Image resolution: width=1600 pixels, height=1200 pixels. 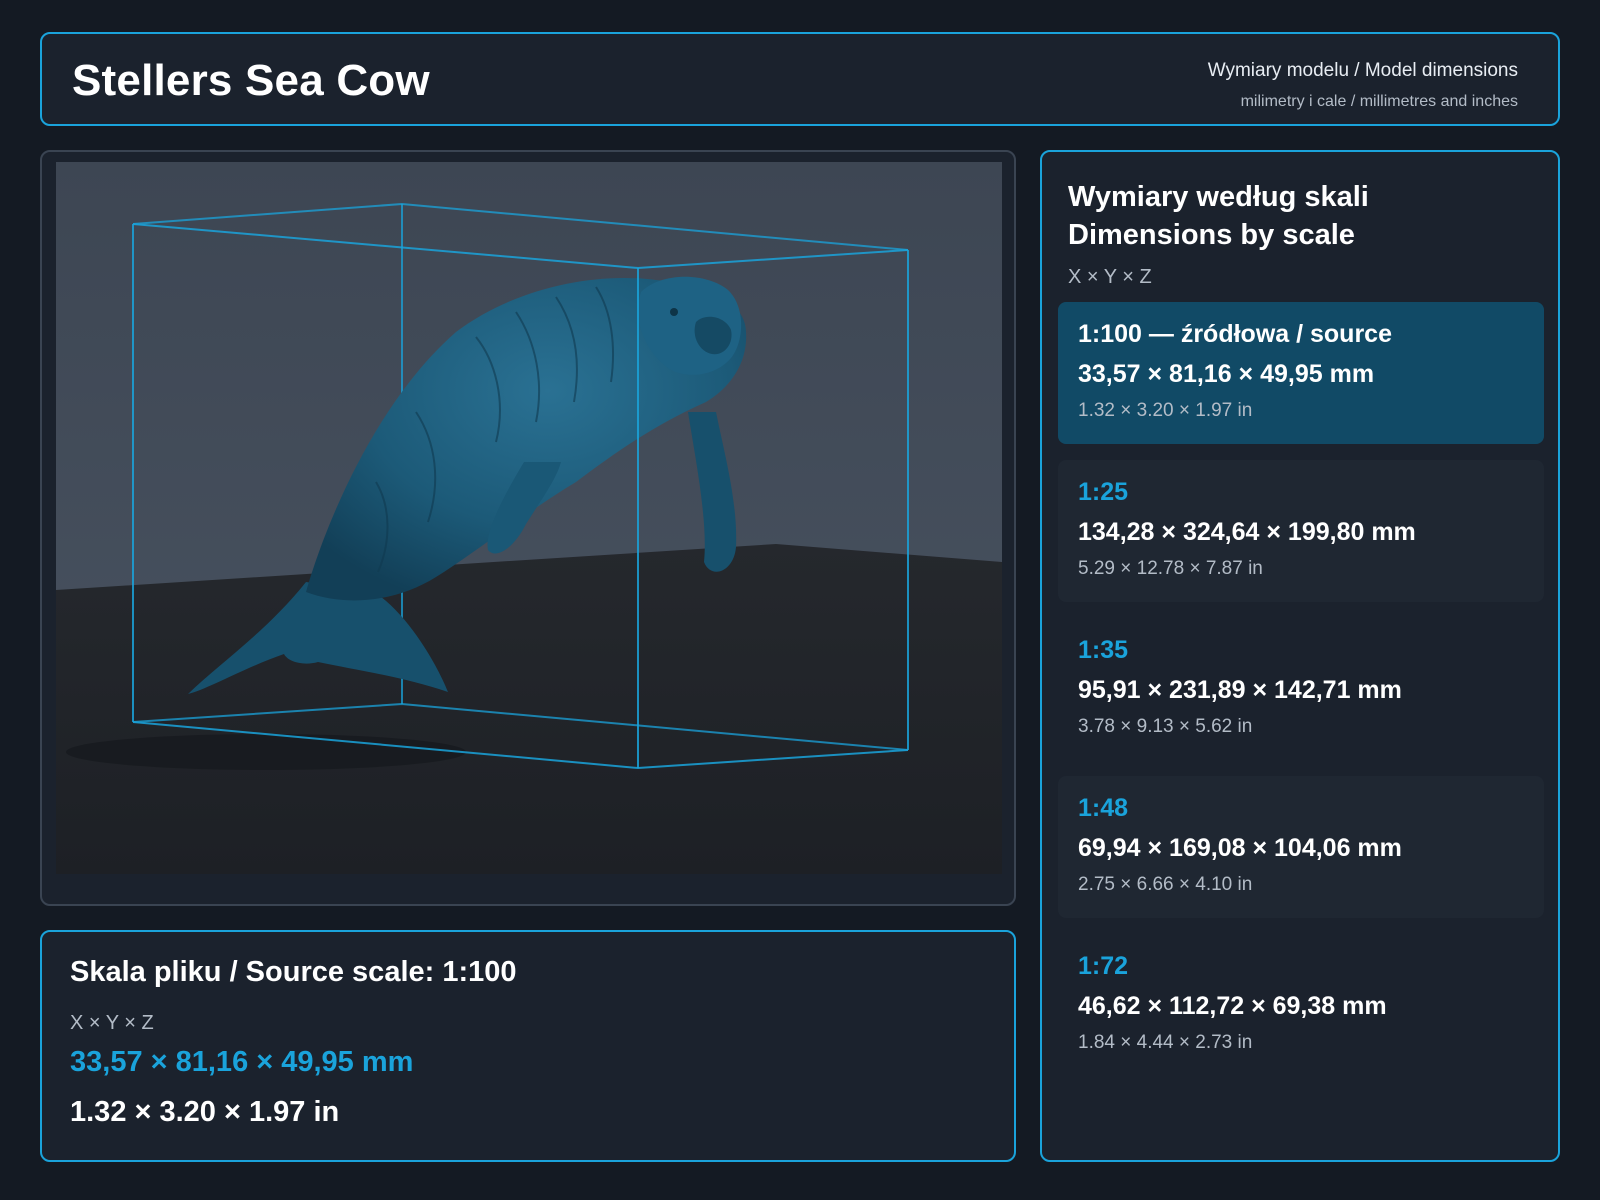 What do you see at coordinates (251, 80) in the screenshot?
I see `page-title: Stellers Sea Cow` at bounding box center [251, 80].